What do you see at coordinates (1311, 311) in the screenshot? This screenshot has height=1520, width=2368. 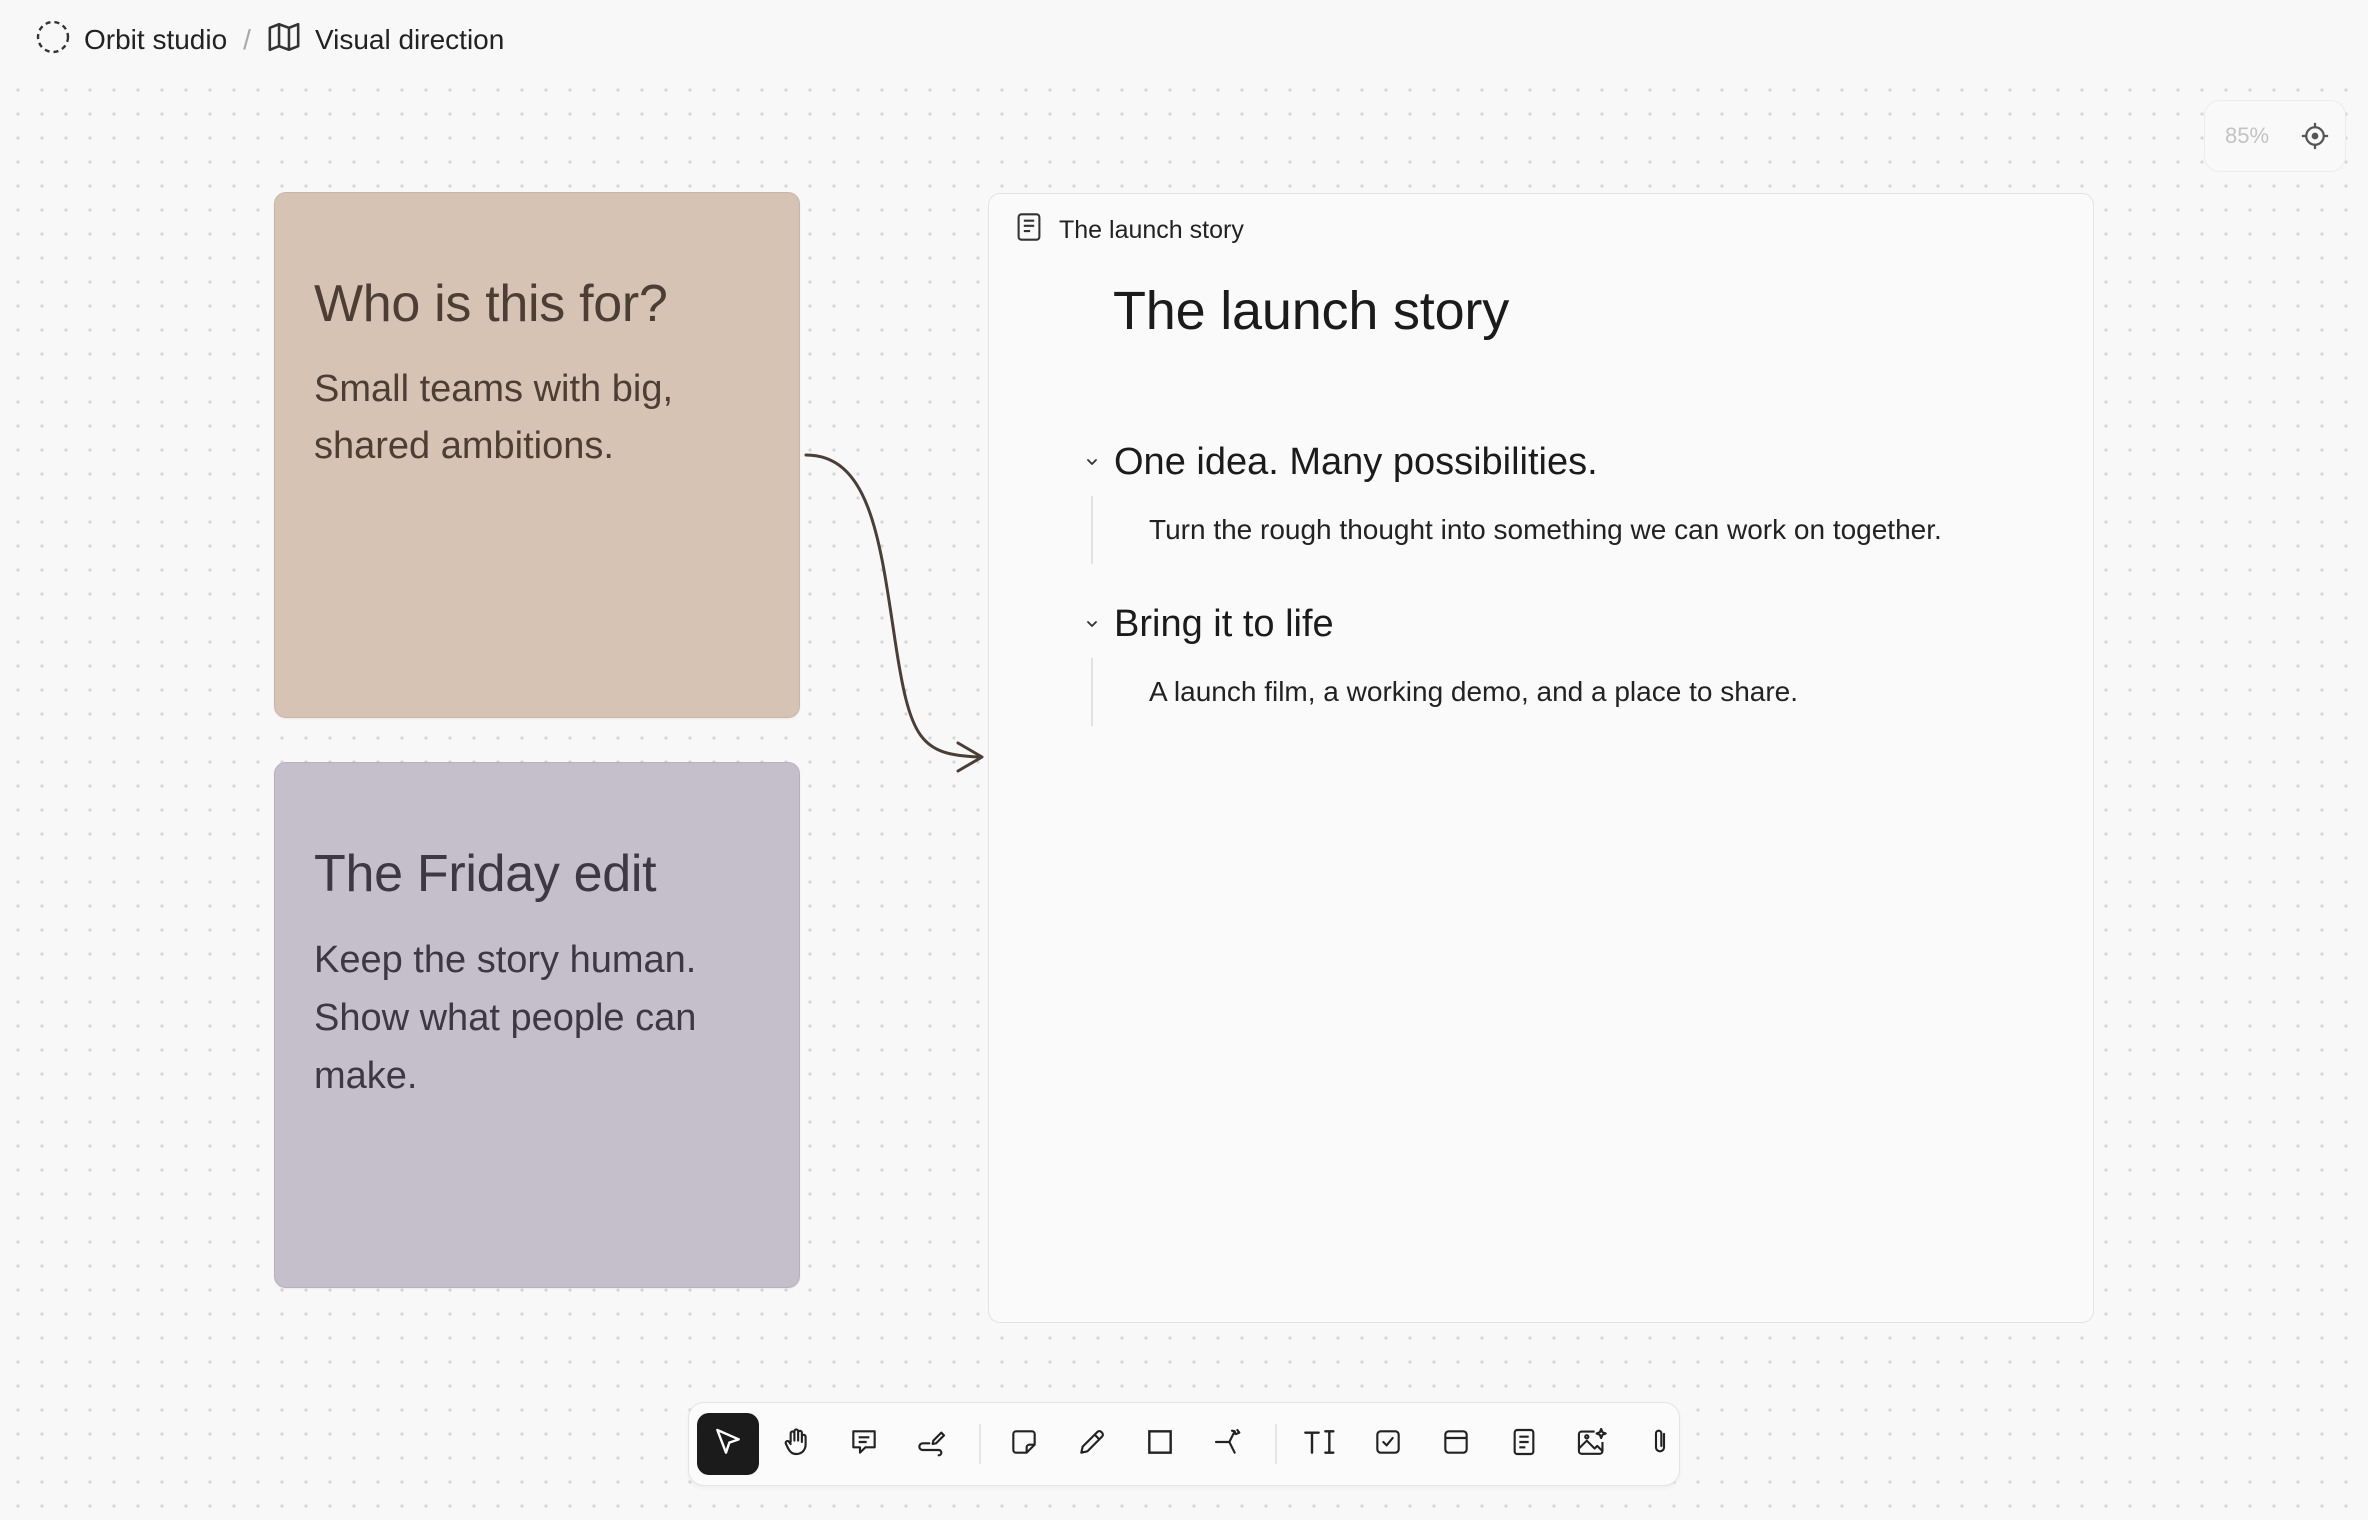 I see `document-title: The launch story` at bounding box center [1311, 311].